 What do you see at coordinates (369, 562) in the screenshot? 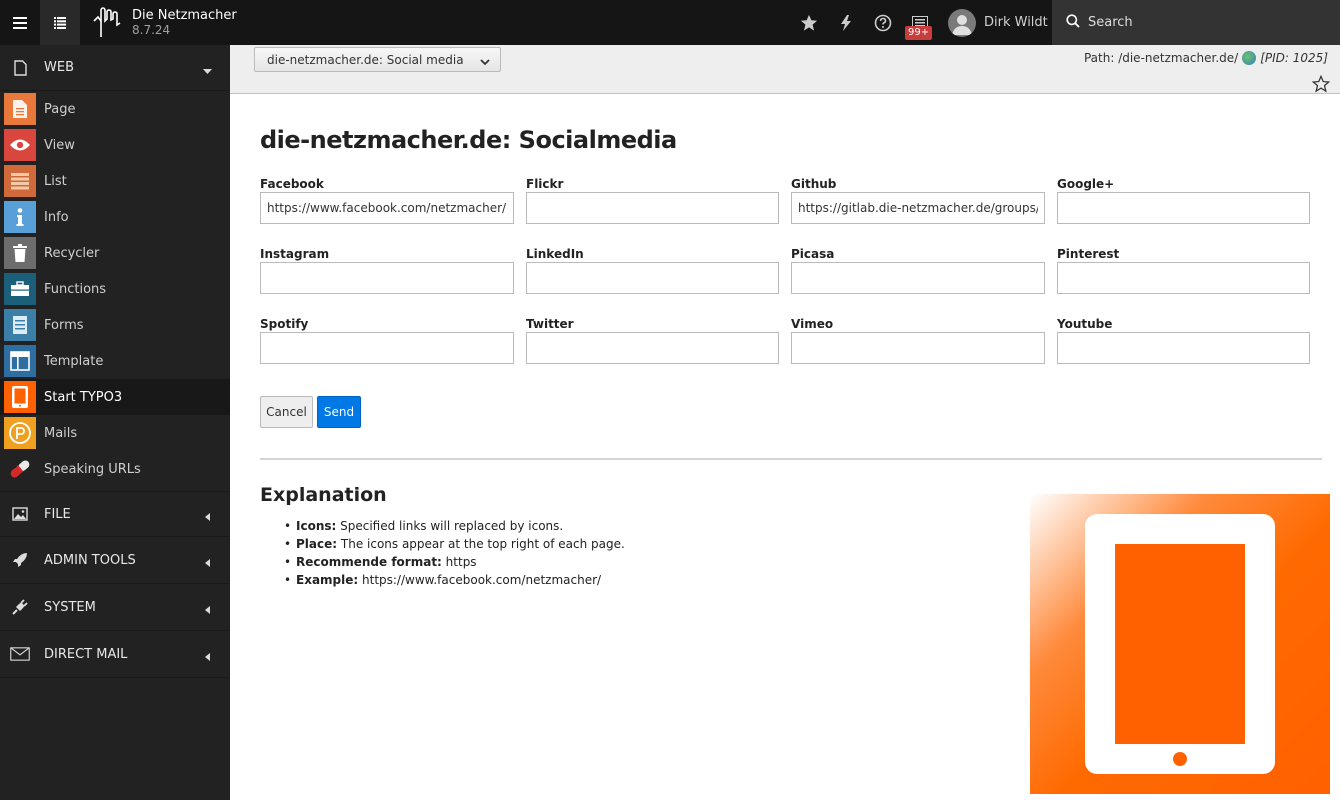
I see `item-key: Recommende format:` at bounding box center [369, 562].